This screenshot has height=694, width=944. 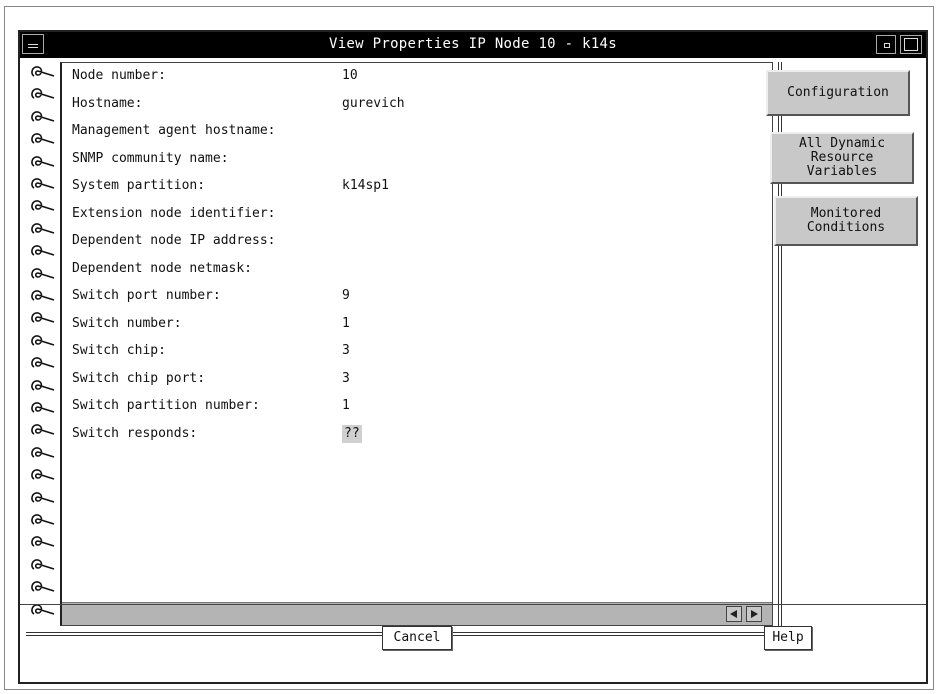 What do you see at coordinates (350, 75) in the screenshot?
I see `property-value: 10` at bounding box center [350, 75].